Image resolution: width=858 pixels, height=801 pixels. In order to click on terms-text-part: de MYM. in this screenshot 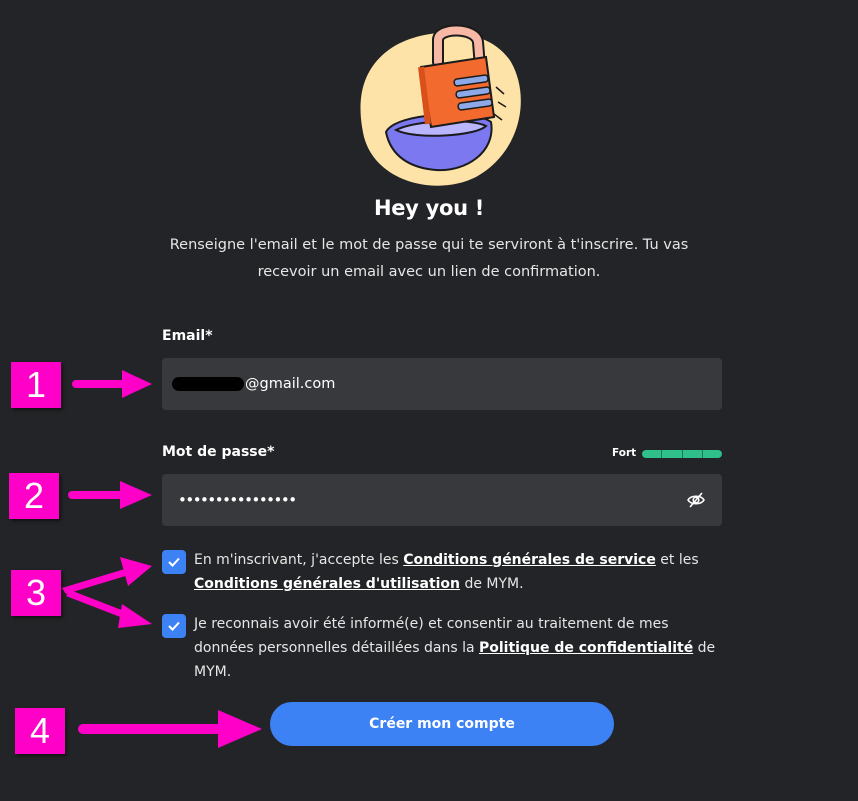, I will do `click(492, 584)`.